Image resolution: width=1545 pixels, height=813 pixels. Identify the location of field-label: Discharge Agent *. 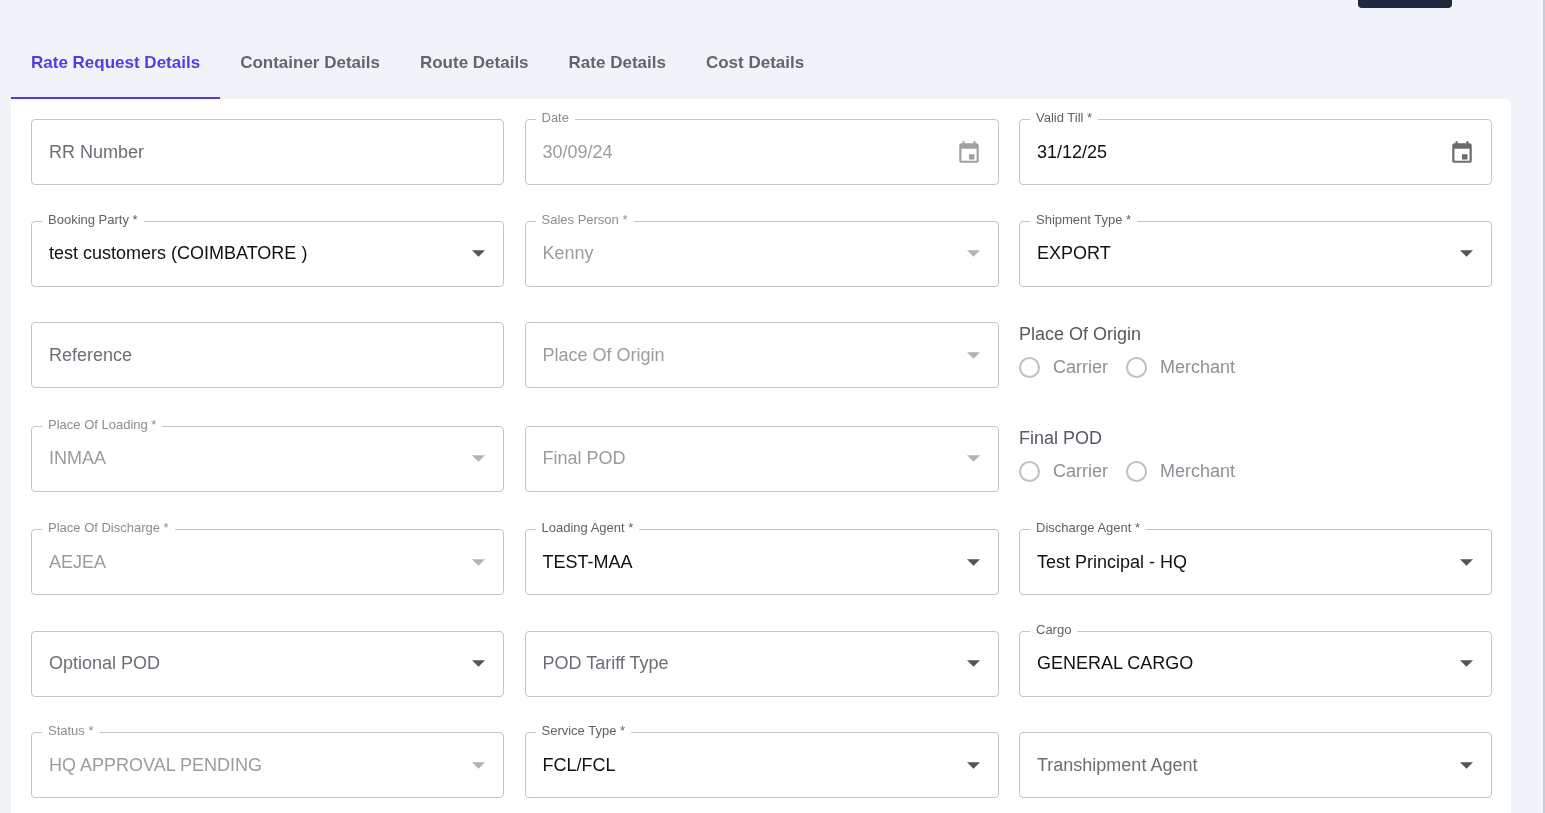
(1088, 528).